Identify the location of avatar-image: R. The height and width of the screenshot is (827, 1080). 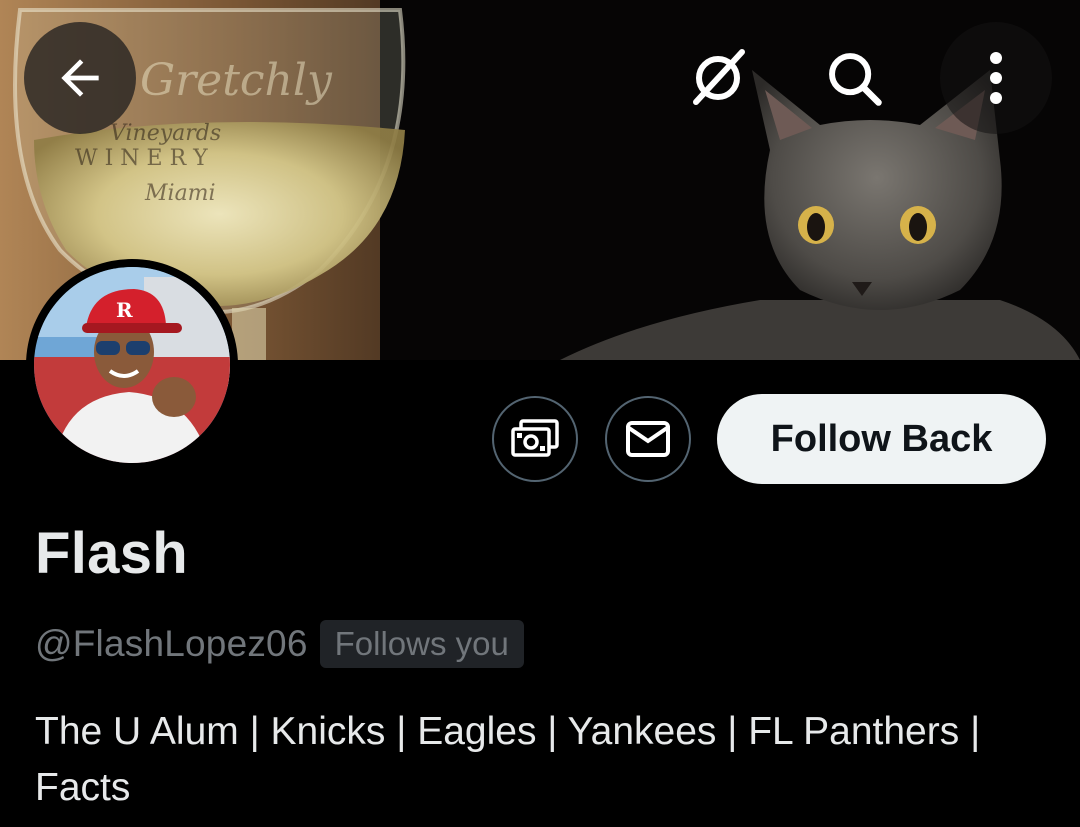
(132, 365).